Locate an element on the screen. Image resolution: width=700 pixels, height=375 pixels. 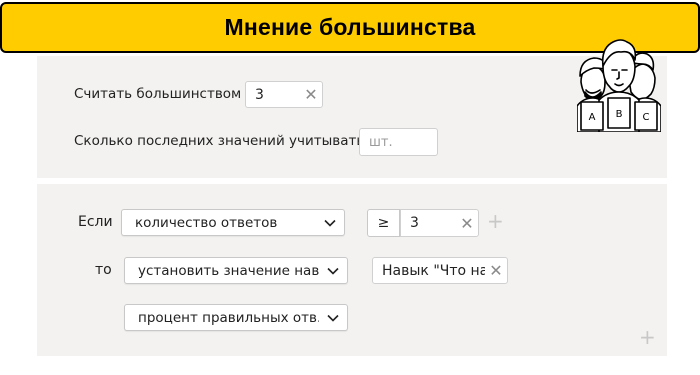
skill-input: Навык "Что на ✕ is located at coordinates (440, 270).